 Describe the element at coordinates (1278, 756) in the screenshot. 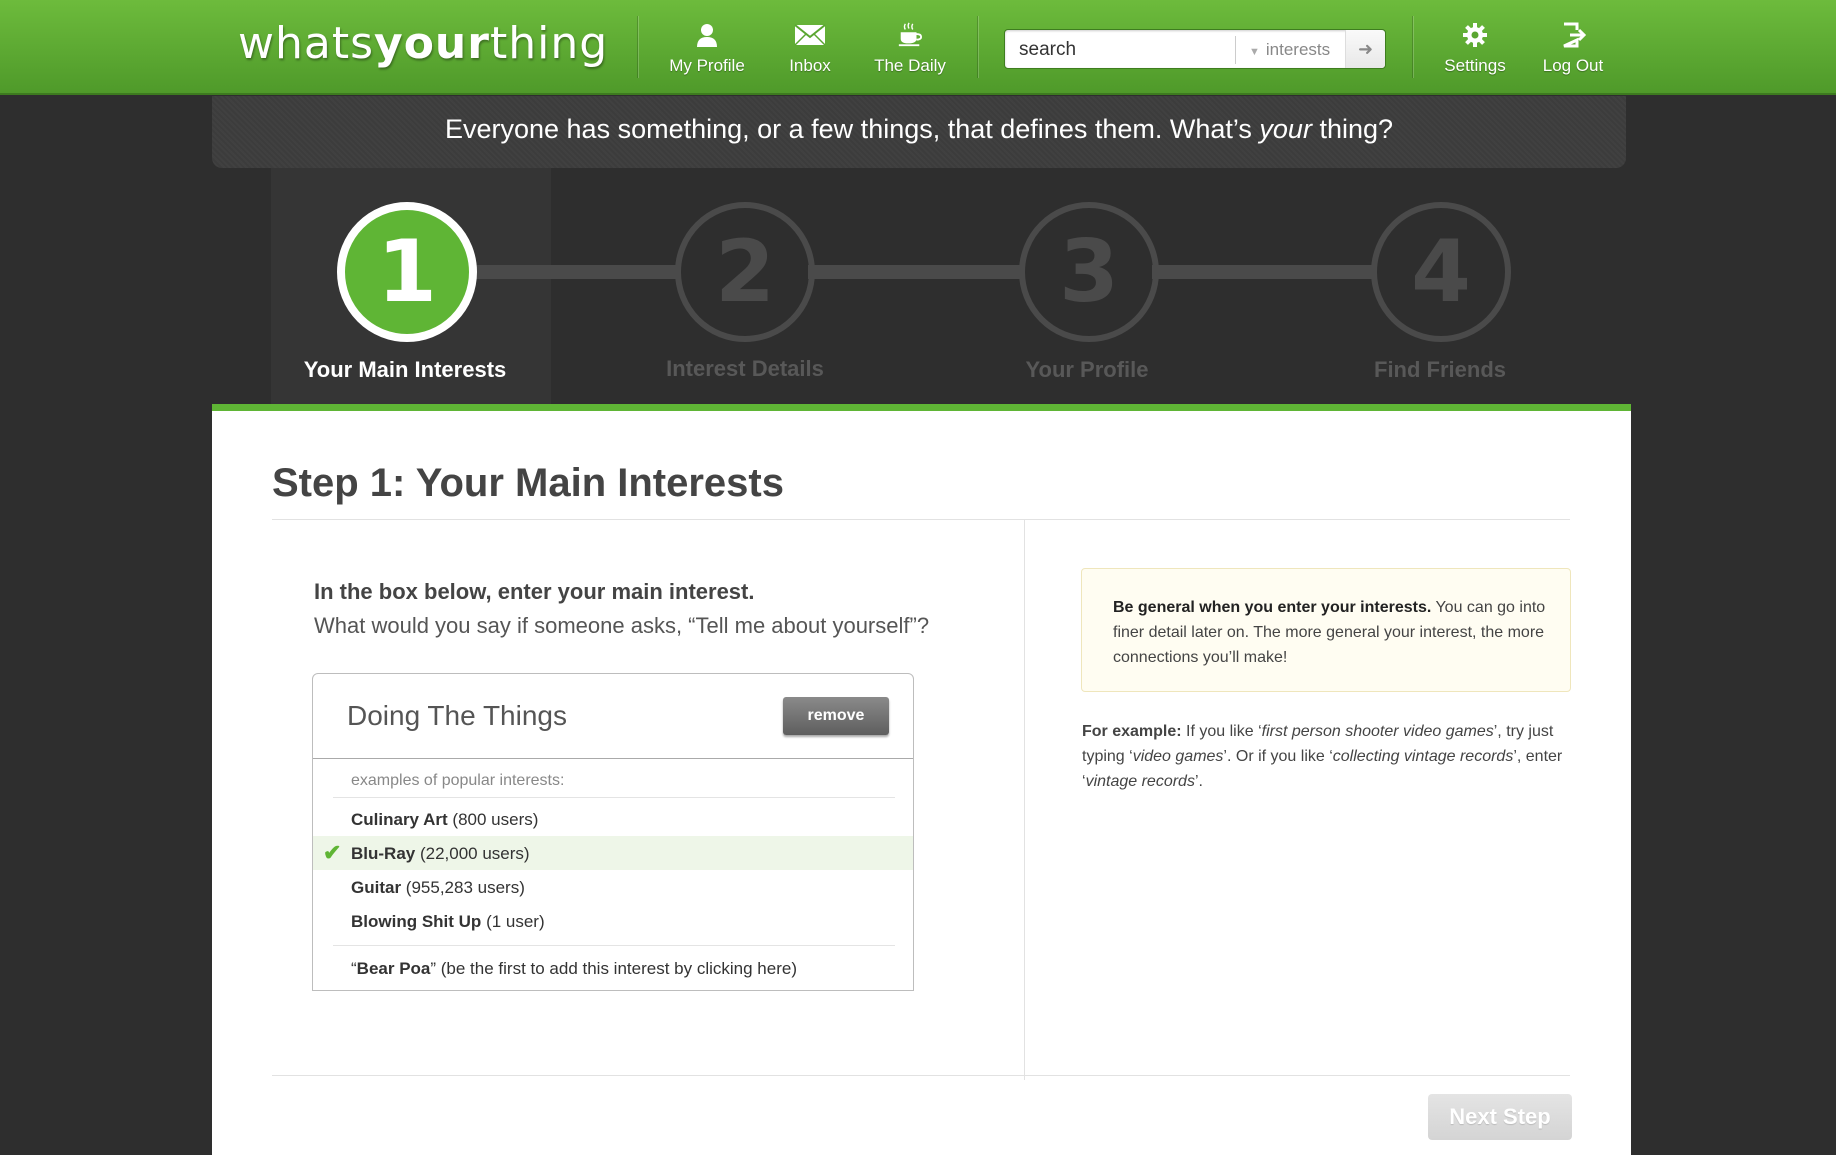

I see `example-part: ’. Or if you like ‘` at that location.